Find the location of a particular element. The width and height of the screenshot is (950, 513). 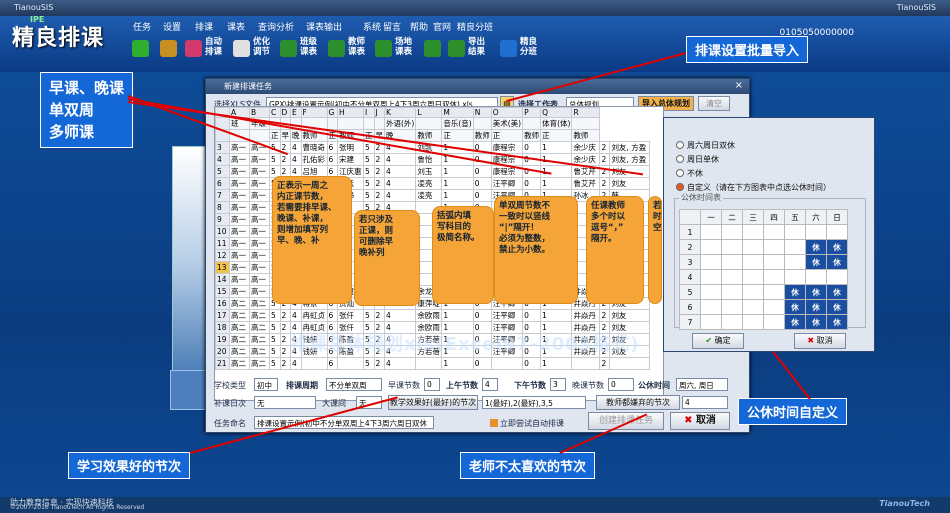

rest-cancel-button: ✖ 取消 is located at coordinates (820, 341).